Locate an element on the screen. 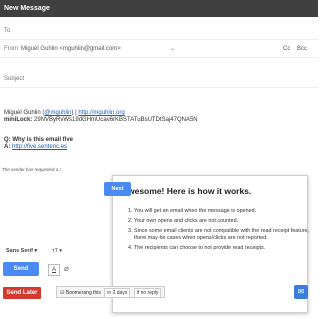 This screenshot has width=320, height=319. chevron-down-icon: ⌄ is located at coordinates (172, 48).